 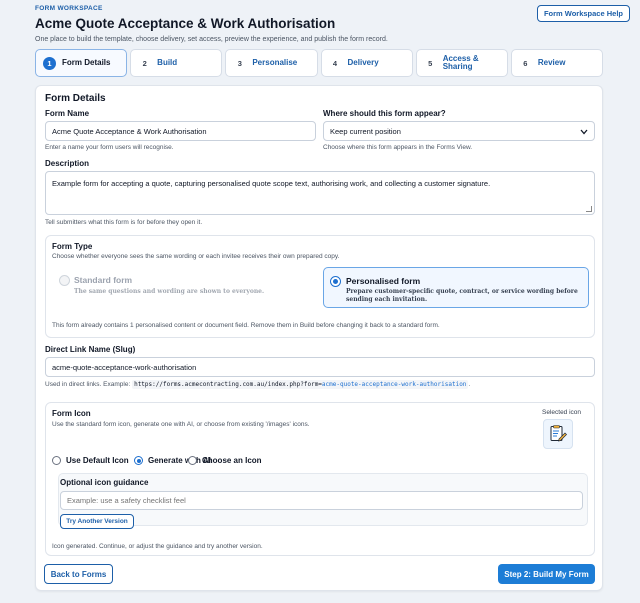 What do you see at coordinates (192, 460) in the screenshot?
I see `choose-icon-radio` at bounding box center [192, 460].